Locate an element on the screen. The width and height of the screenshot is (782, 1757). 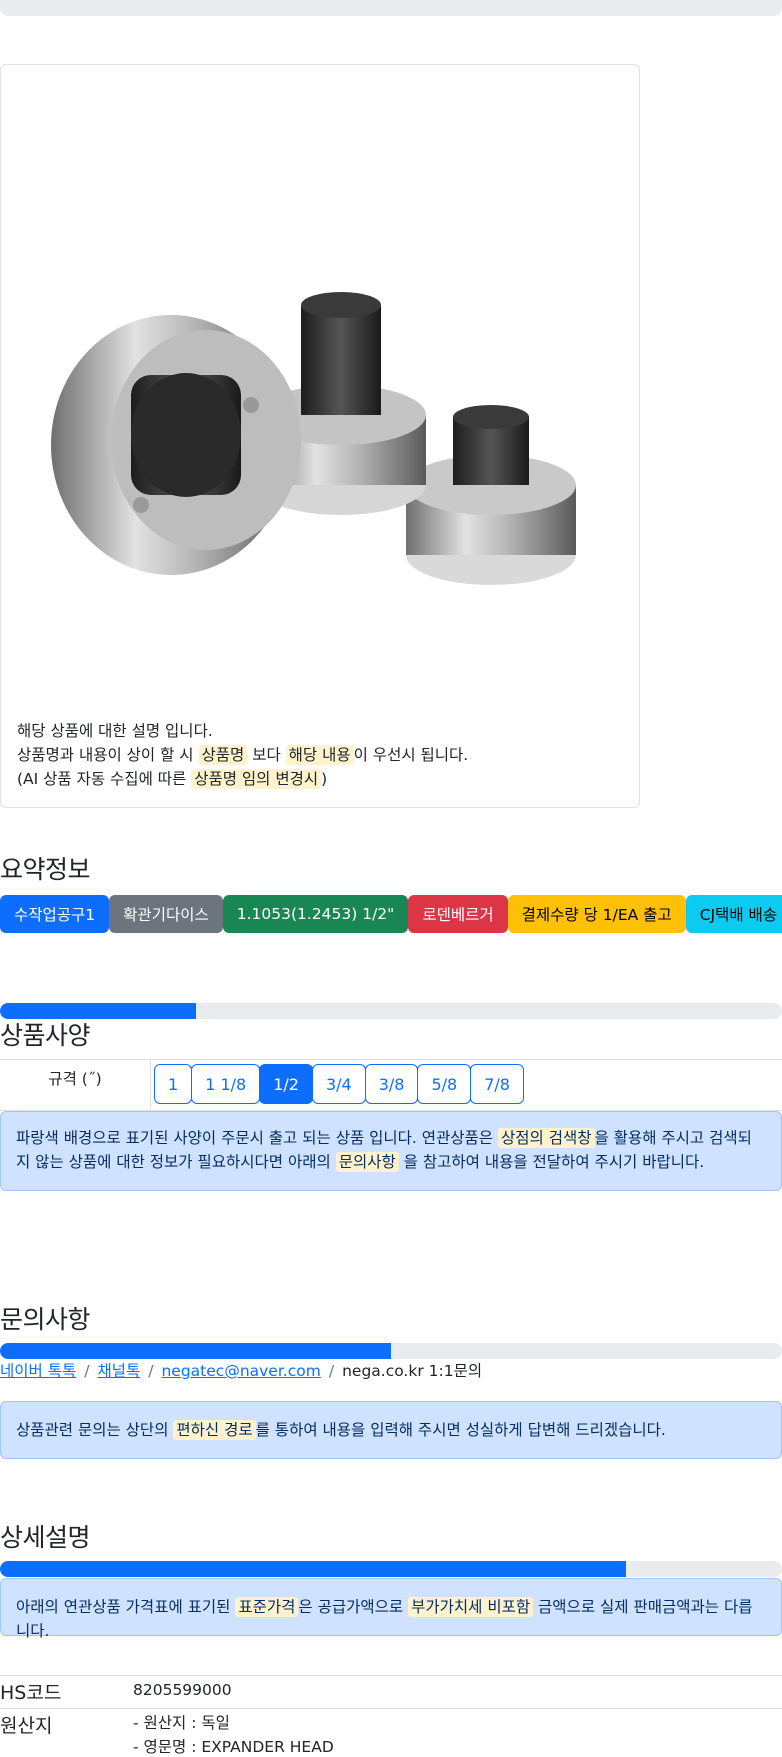
inquiry-progress is located at coordinates (391, 1351).